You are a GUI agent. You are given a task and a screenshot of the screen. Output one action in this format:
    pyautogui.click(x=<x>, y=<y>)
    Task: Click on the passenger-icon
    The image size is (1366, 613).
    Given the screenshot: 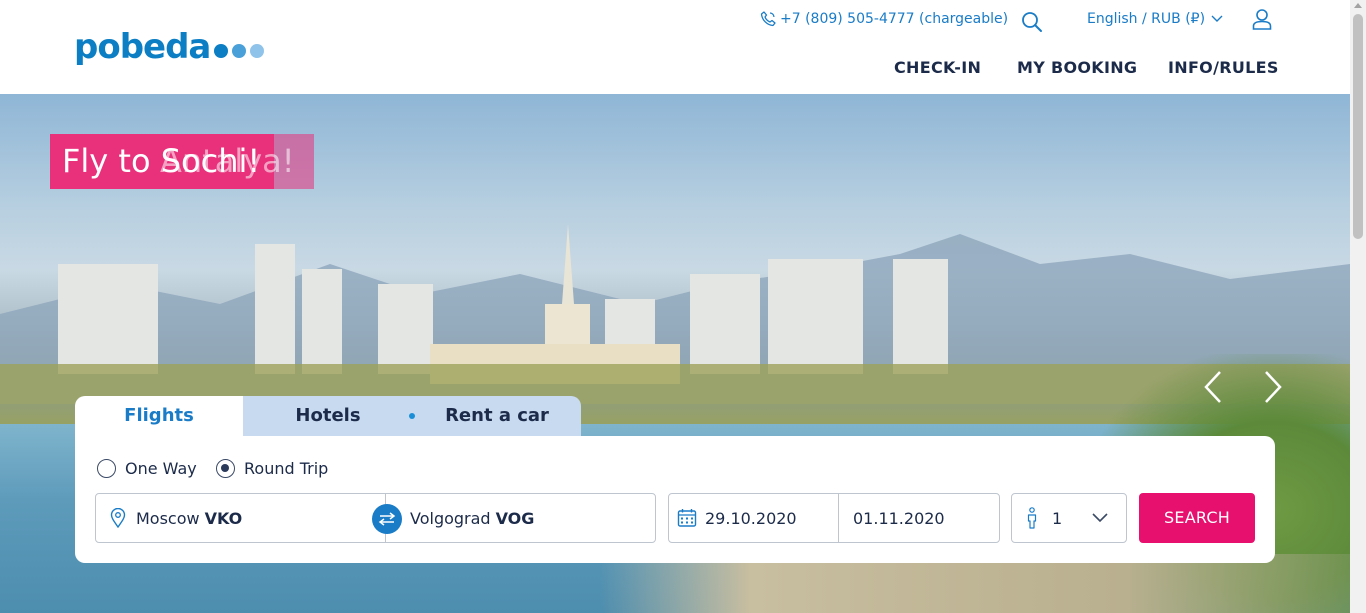 What is the action you would take?
    pyautogui.click(x=1032, y=518)
    